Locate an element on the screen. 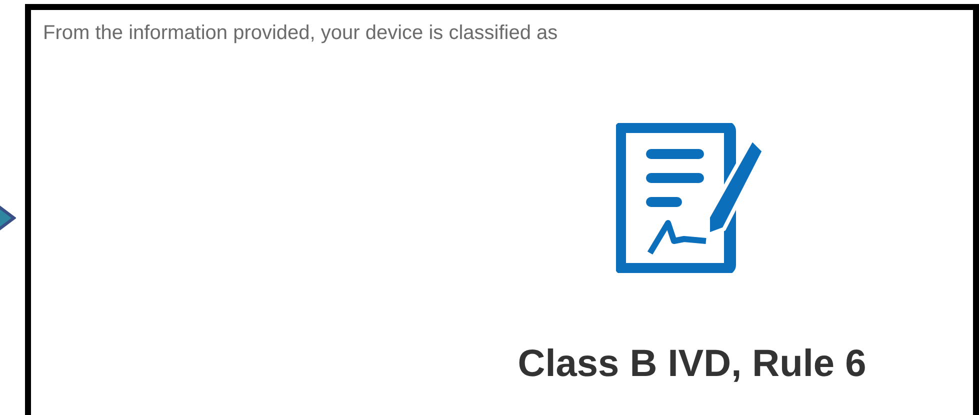 The height and width of the screenshot is (415, 979). intro-text: From the information provided, your device is classified as is located at coordinates (300, 33).